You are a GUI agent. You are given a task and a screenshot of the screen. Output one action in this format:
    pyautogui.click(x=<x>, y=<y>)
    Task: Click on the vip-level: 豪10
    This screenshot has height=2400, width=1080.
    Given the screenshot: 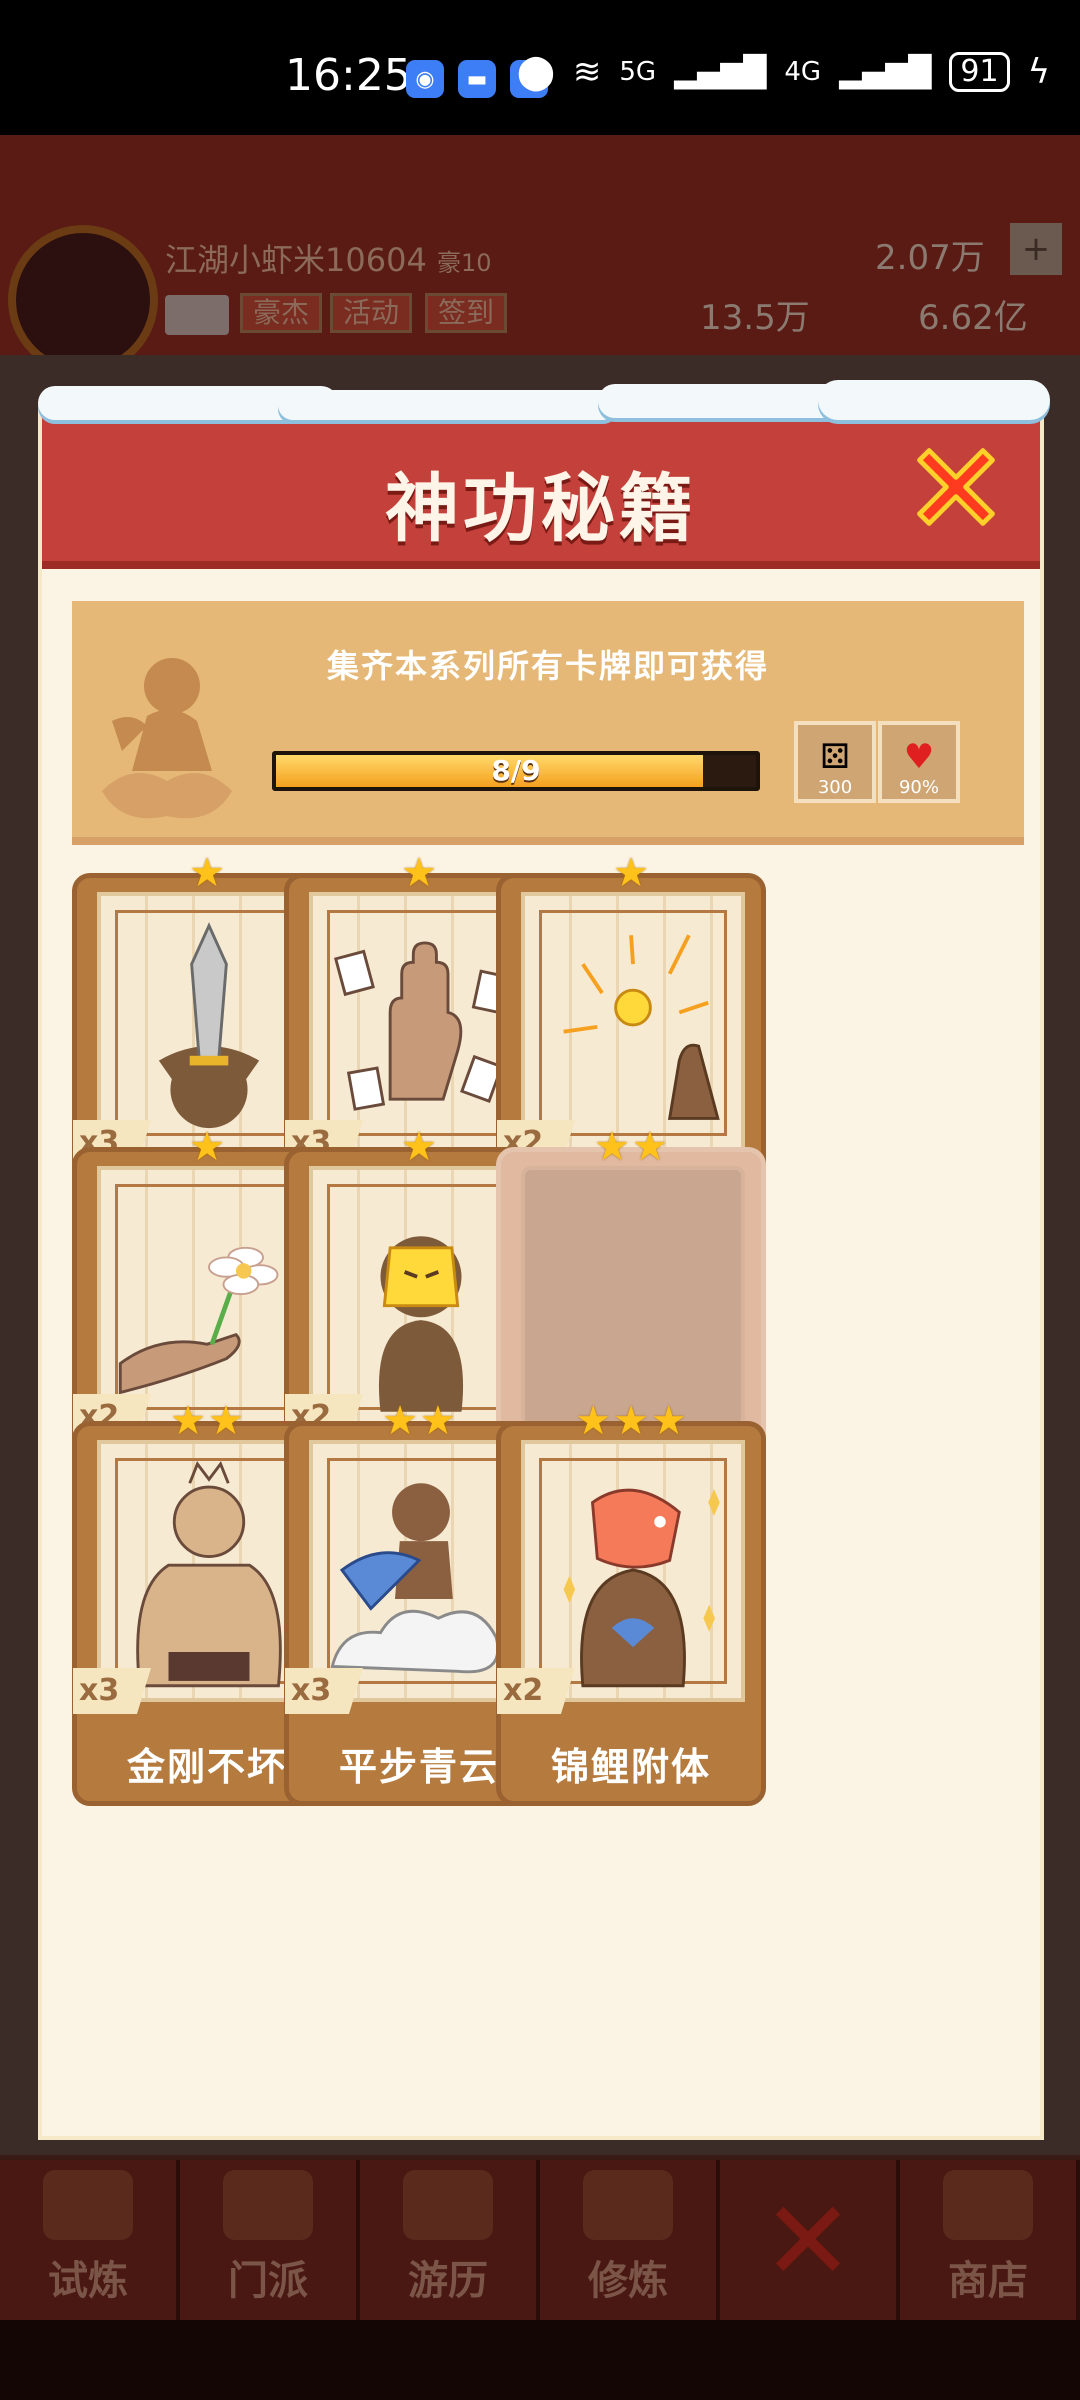 What is the action you would take?
    pyautogui.click(x=464, y=263)
    